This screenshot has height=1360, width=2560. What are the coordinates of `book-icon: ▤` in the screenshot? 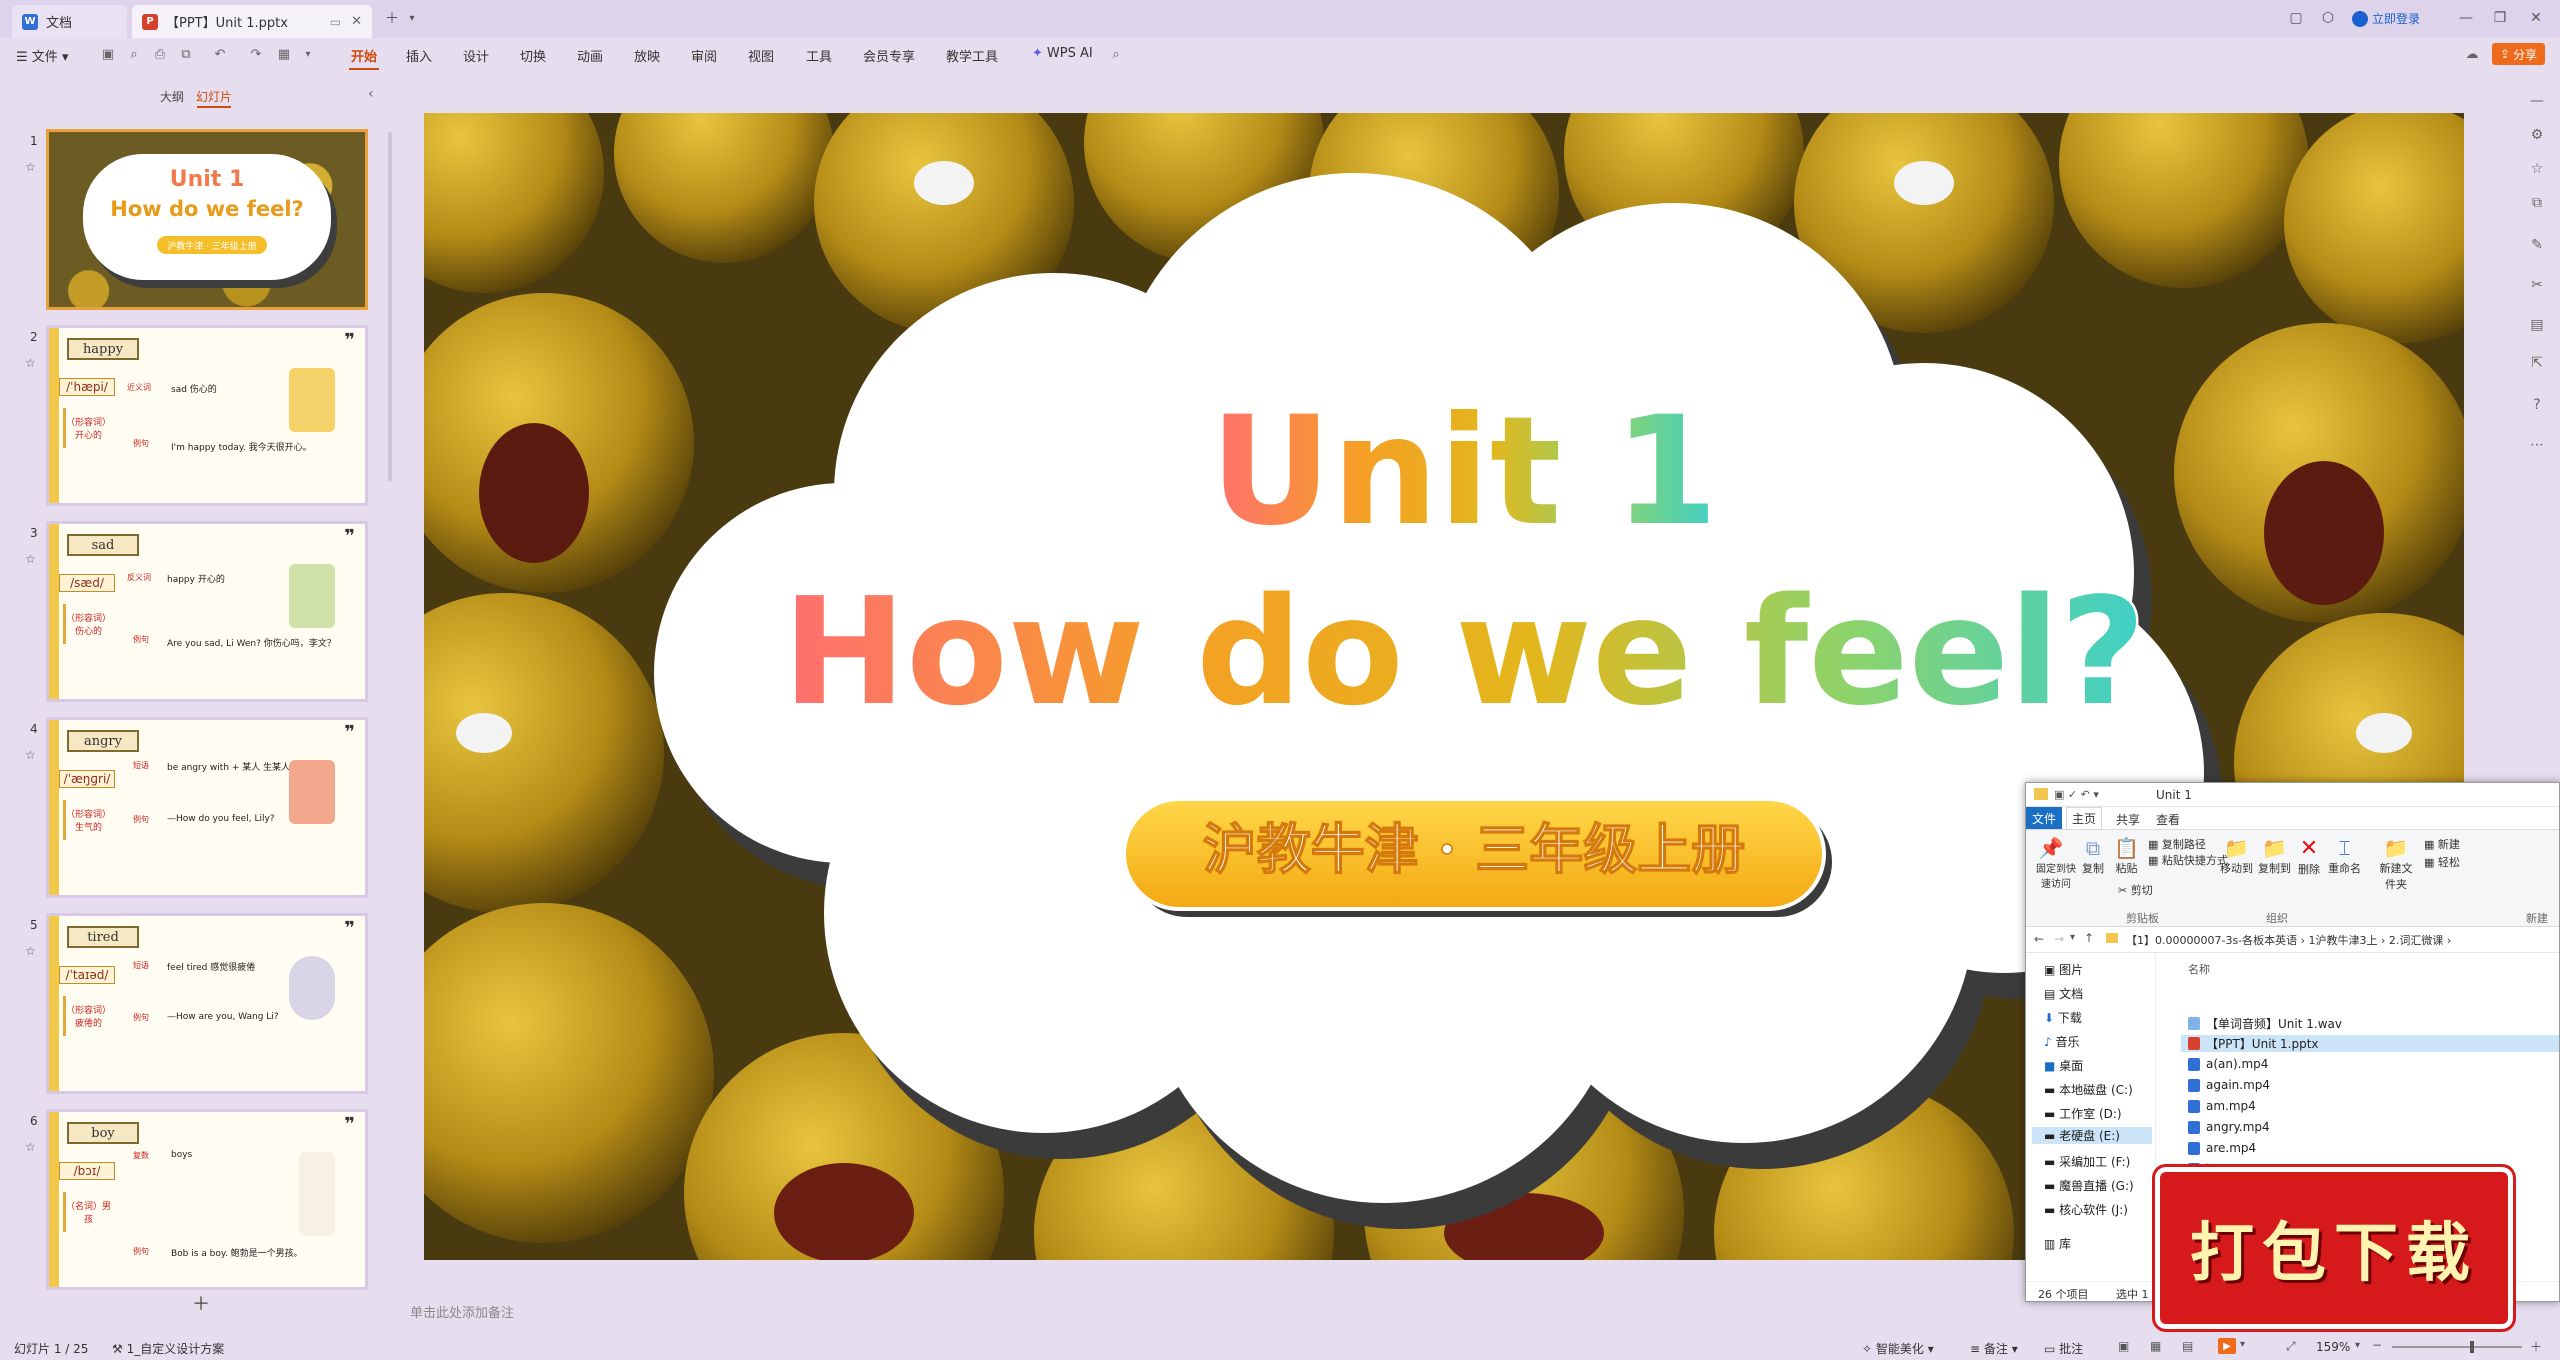 It's located at (2537, 325).